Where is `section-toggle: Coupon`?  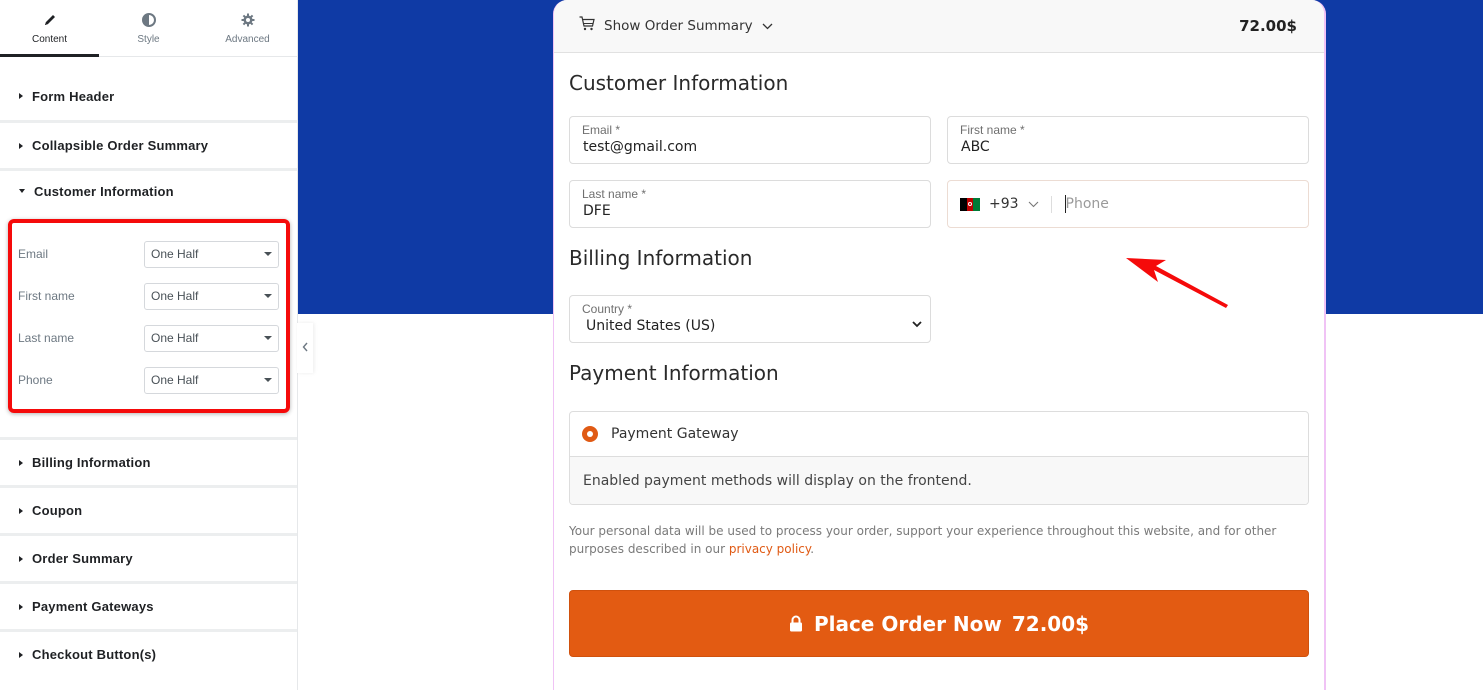 section-toggle: Coupon is located at coordinates (148, 510).